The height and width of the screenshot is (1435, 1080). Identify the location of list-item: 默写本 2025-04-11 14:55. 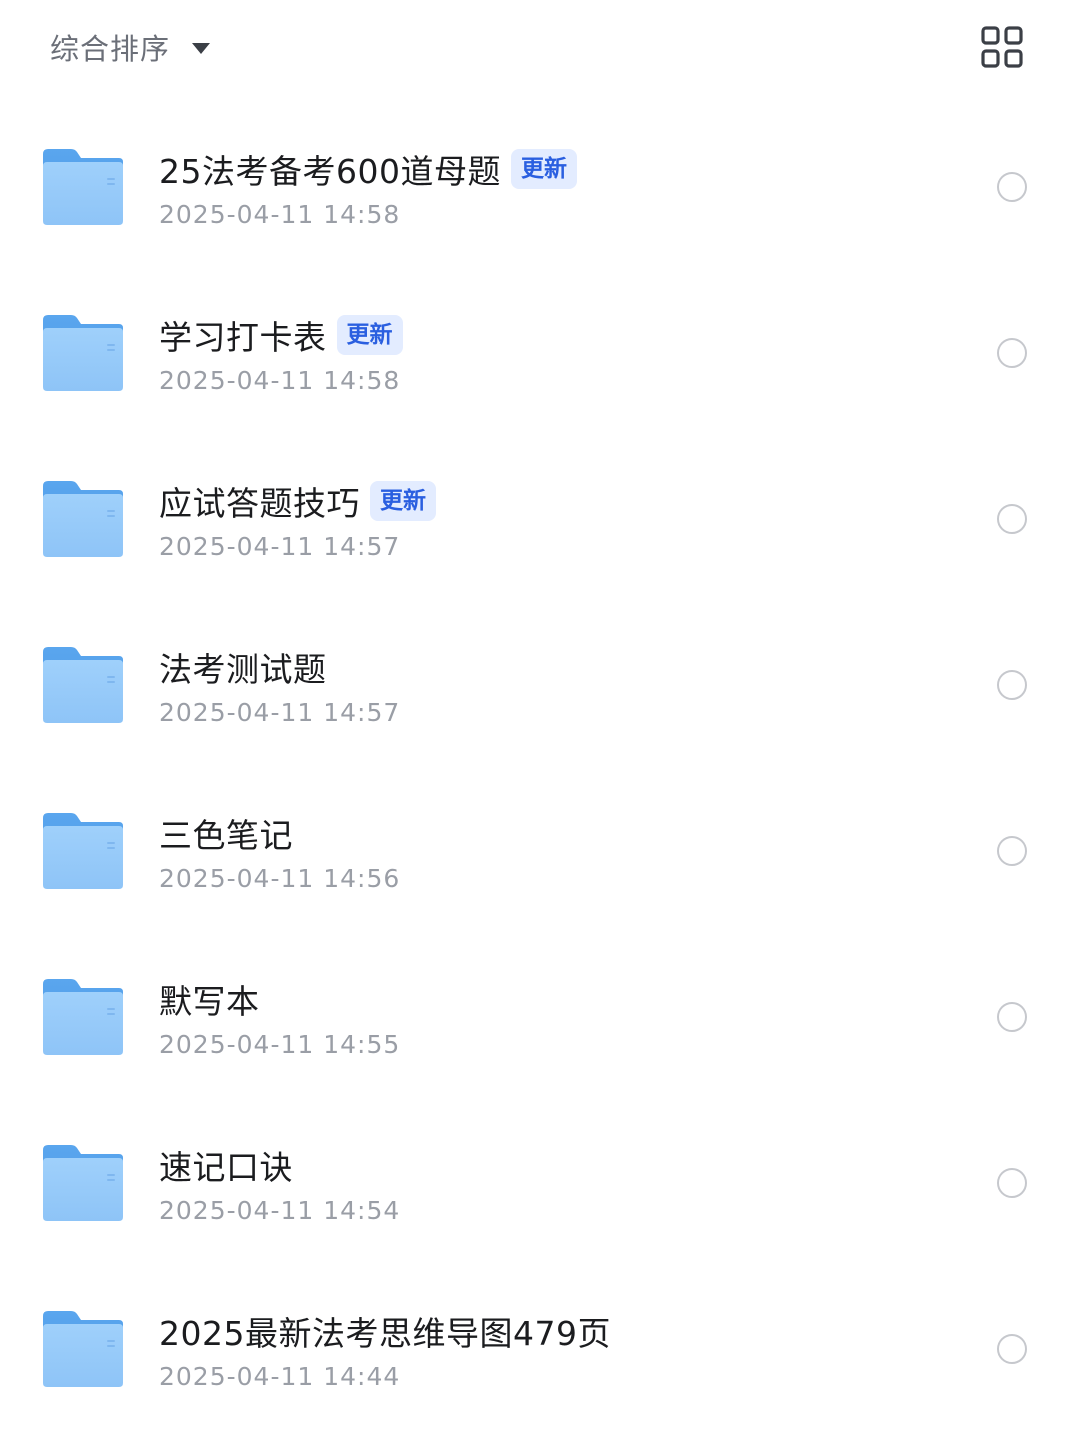
(540, 1017).